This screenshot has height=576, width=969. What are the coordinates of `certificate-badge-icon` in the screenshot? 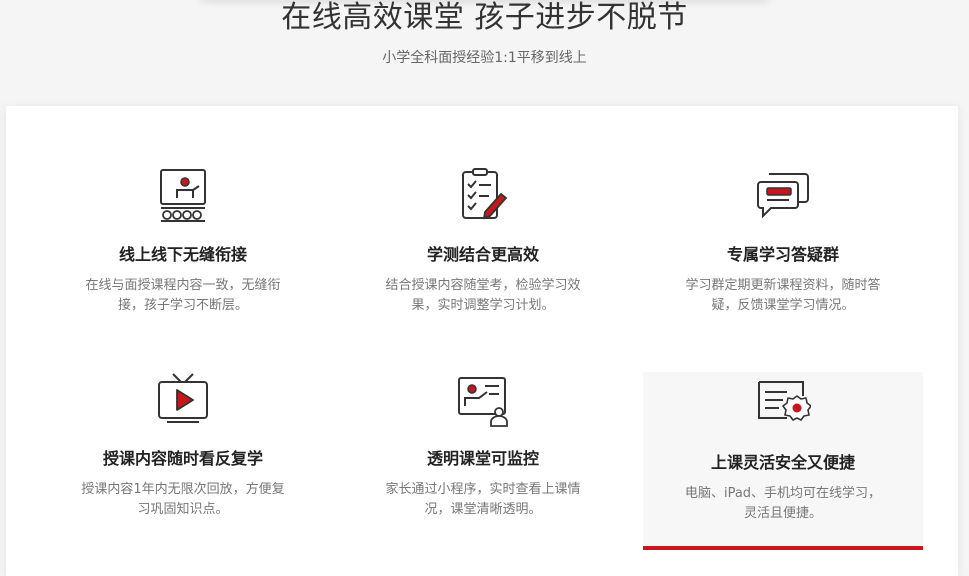 It's located at (784, 401).